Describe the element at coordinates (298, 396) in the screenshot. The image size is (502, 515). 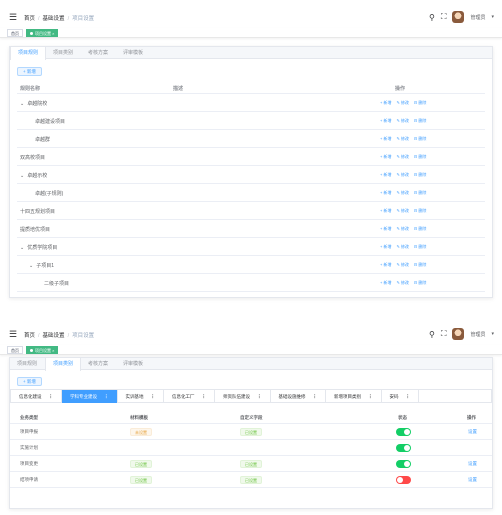
I see `subtab-item: 基础设施维修 ⋮` at that location.